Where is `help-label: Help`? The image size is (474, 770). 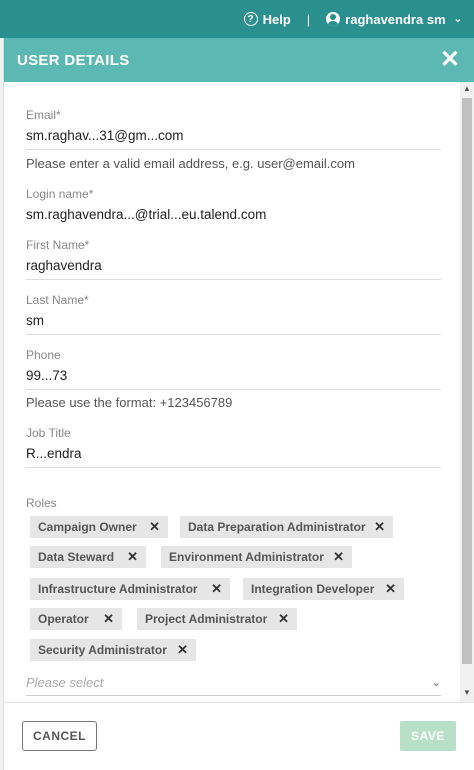
help-label: Help is located at coordinates (276, 19).